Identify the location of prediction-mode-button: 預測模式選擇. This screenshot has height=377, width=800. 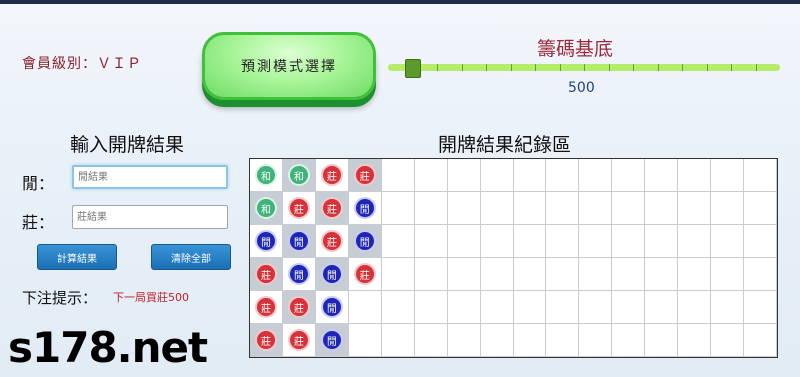
(289, 66).